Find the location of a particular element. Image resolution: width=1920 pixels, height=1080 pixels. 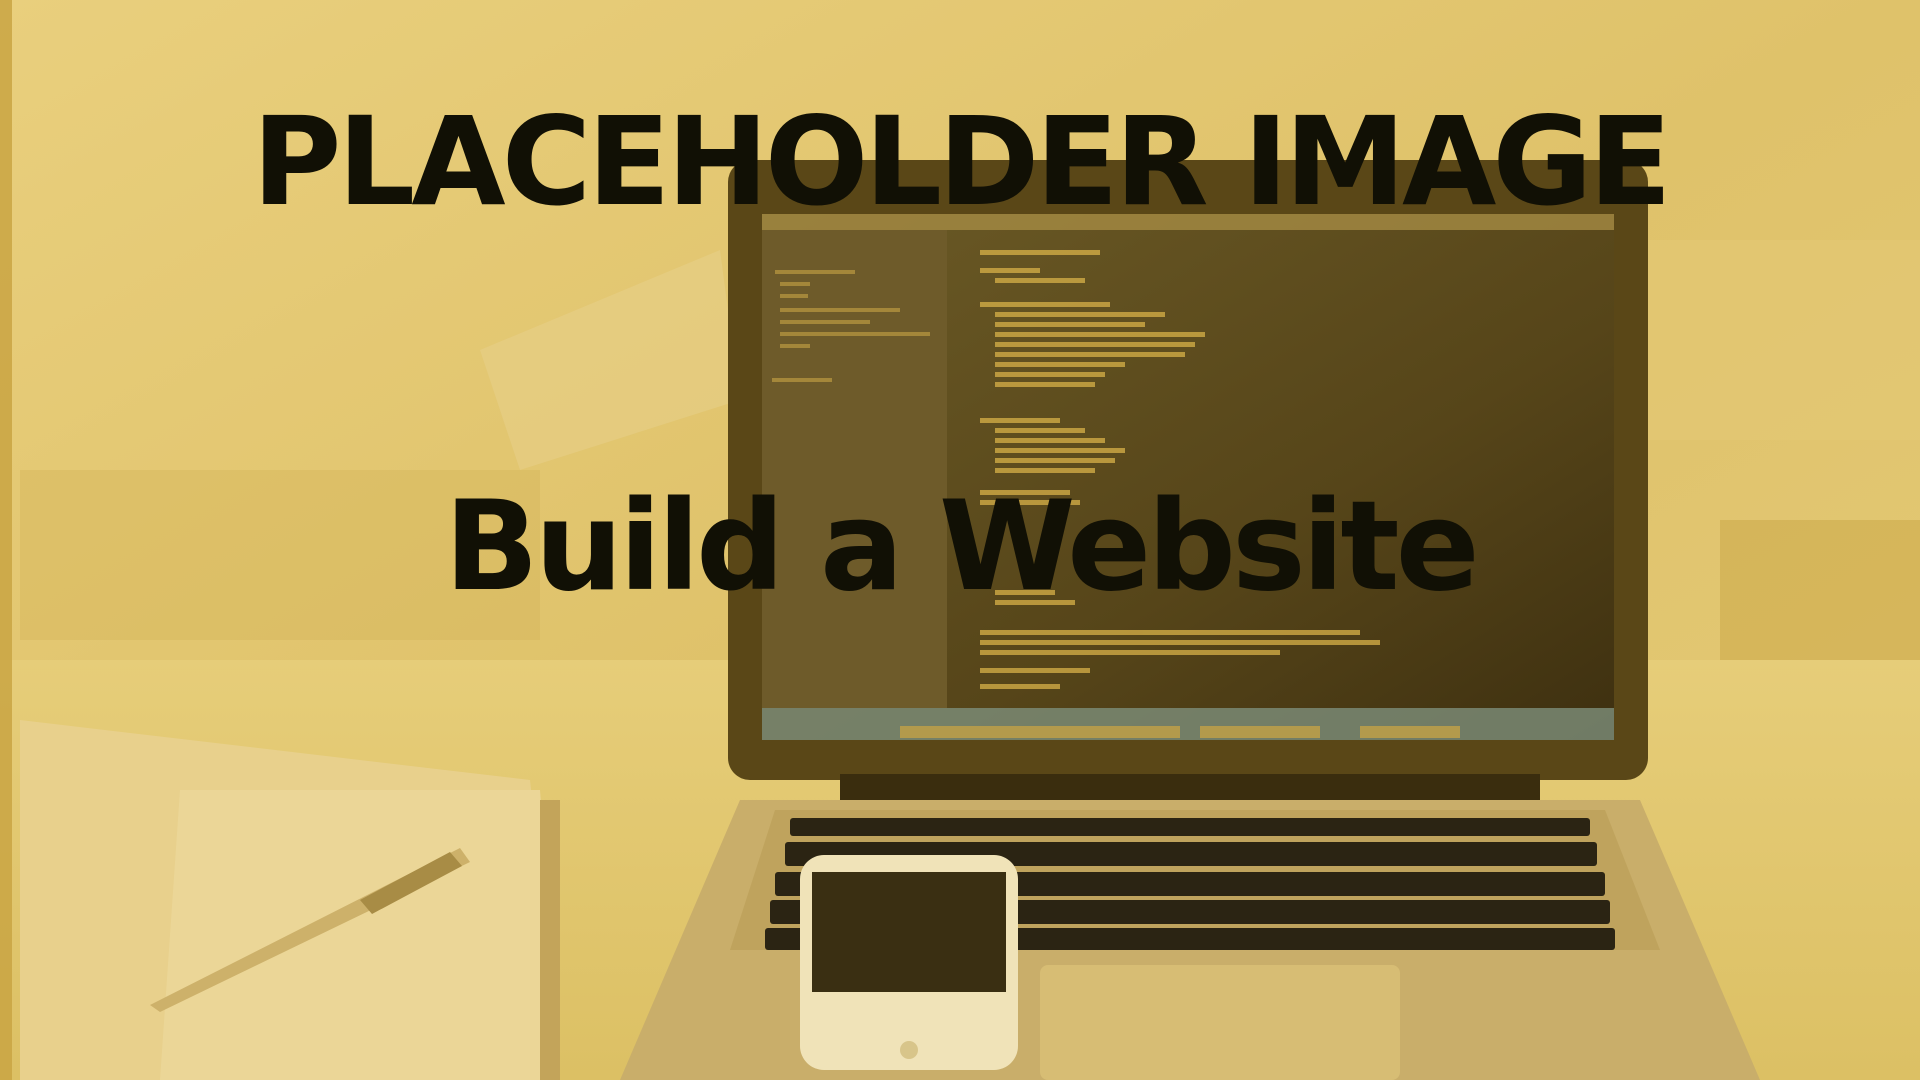

subline: Build a Website is located at coordinates (961, 547).